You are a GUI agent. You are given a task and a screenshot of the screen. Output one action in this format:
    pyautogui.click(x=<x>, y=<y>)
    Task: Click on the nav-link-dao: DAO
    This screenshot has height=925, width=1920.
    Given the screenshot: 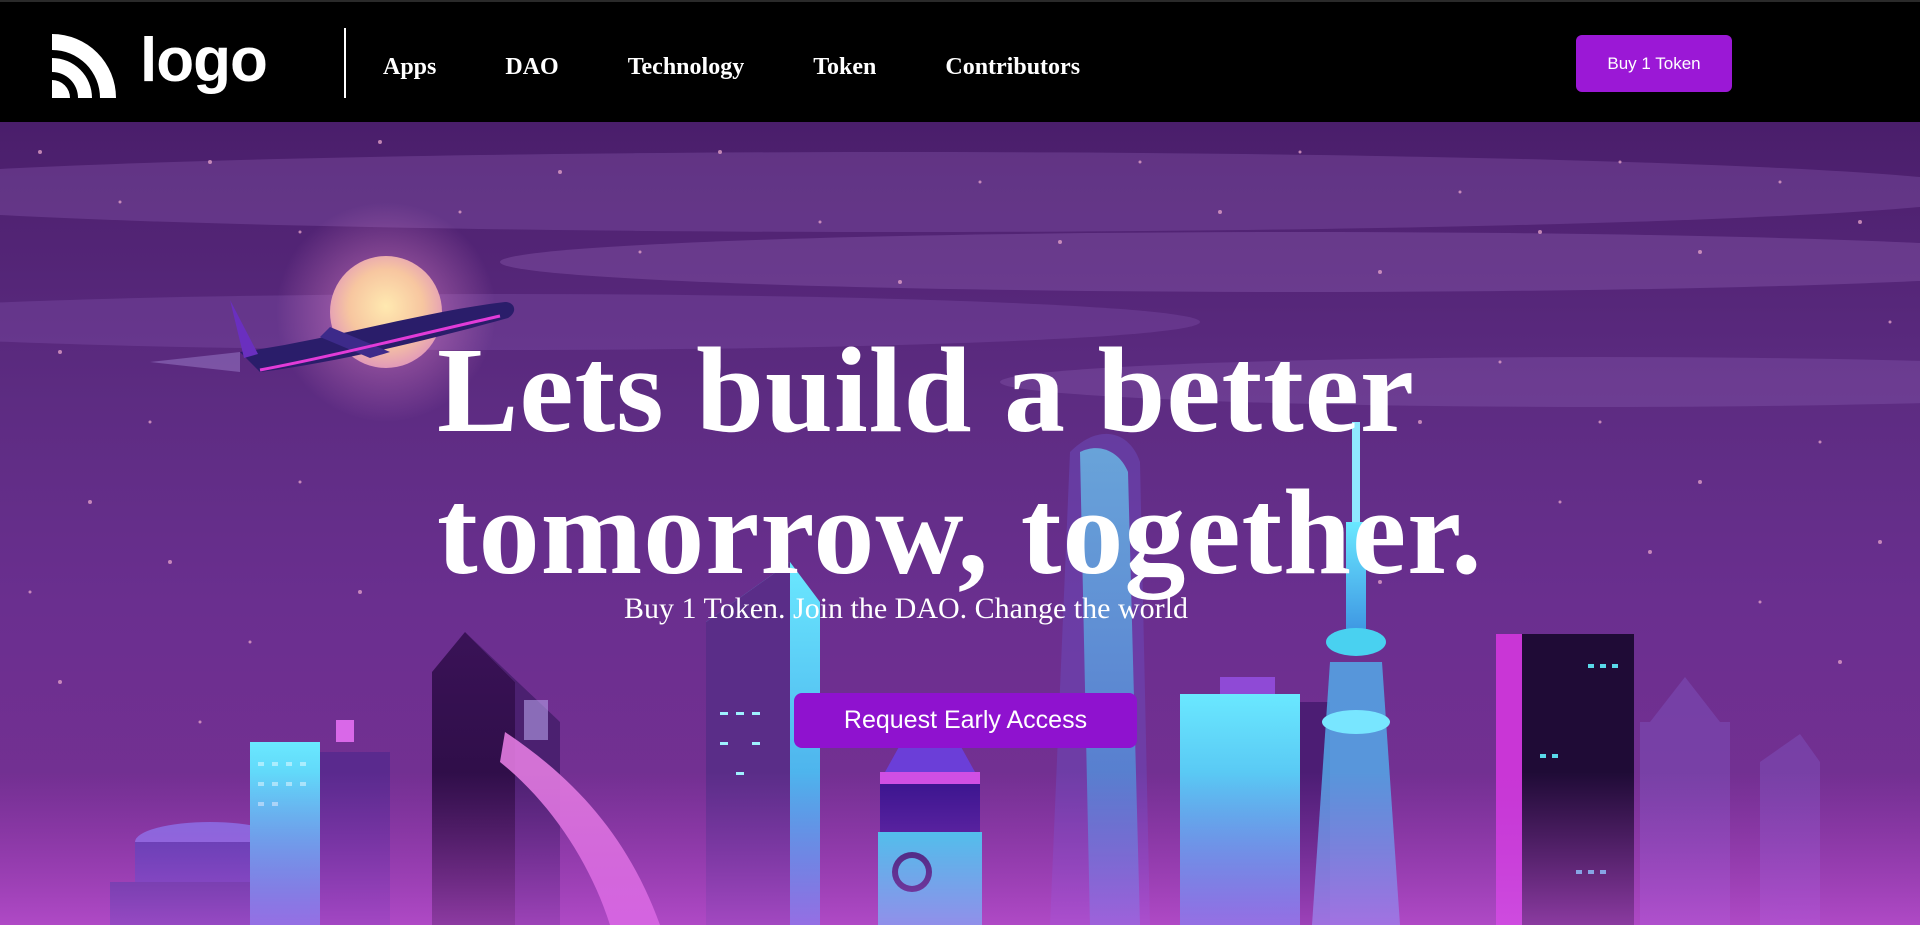 What is the action you would take?
    pyautogui.click(x=531, y=67)
    